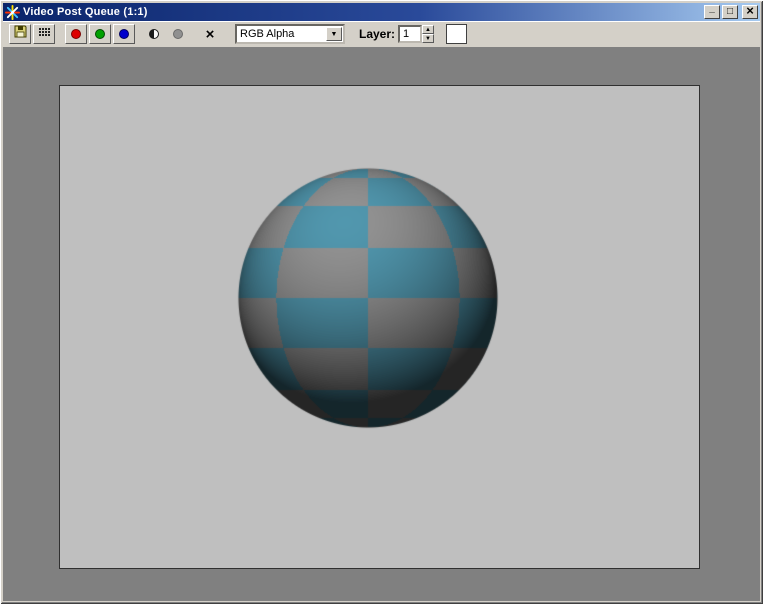 The image size is (763, 604). Describe the element at coordinates (712, 8) in the screenshot. I see `minimize-icon: _` at that location.